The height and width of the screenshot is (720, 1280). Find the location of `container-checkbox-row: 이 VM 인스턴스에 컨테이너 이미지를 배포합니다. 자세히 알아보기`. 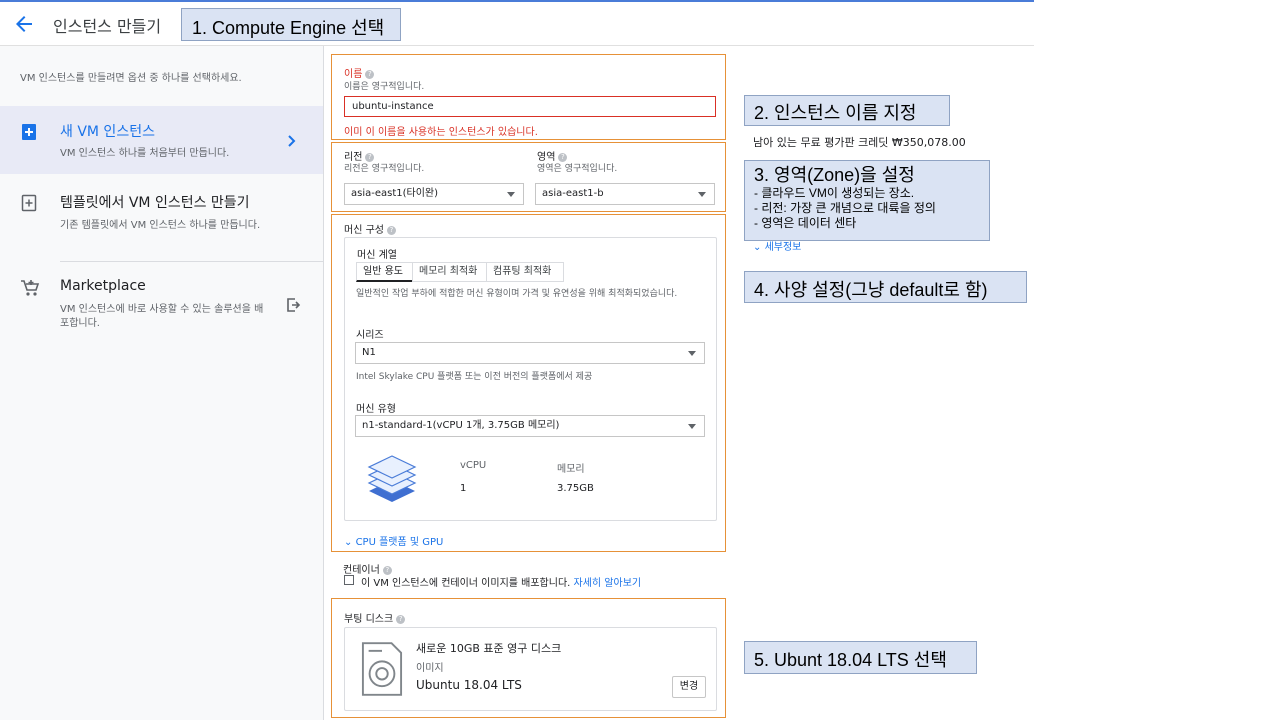

container-checkbox-row: 이 VM 인스턴스에 컨테이너 이미지를 배포합니다. 자세히 알아보기 is located at coordinates (501, 581).